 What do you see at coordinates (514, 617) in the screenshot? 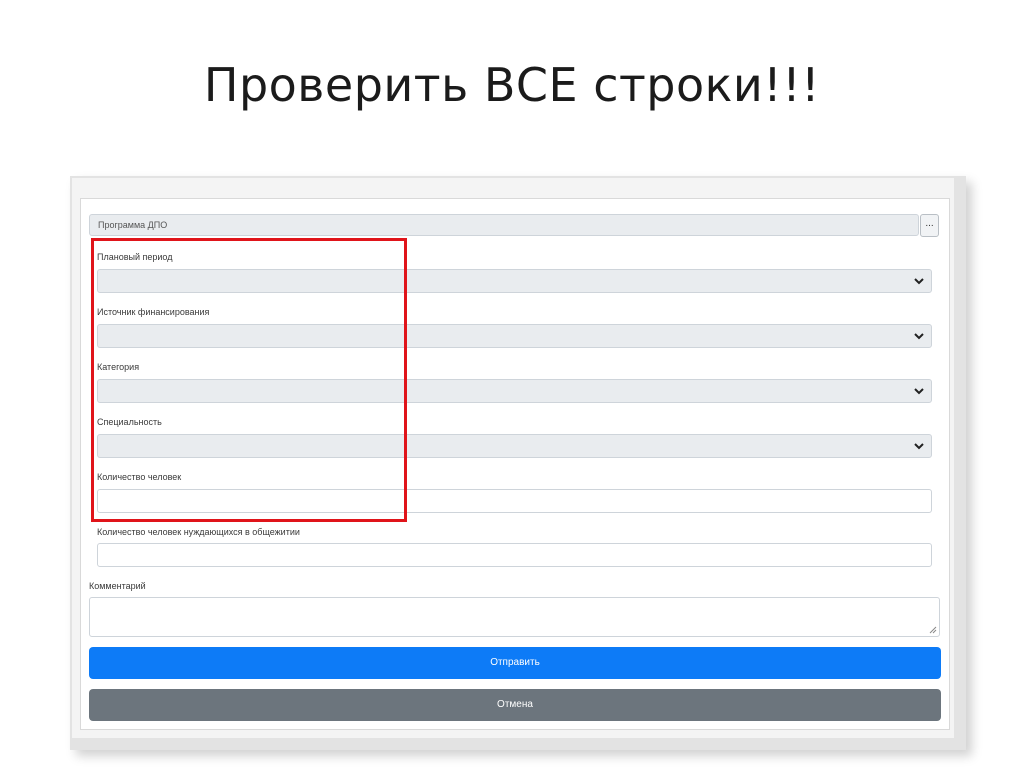
I see `comment-textarea` at bounding box center [514, 617].